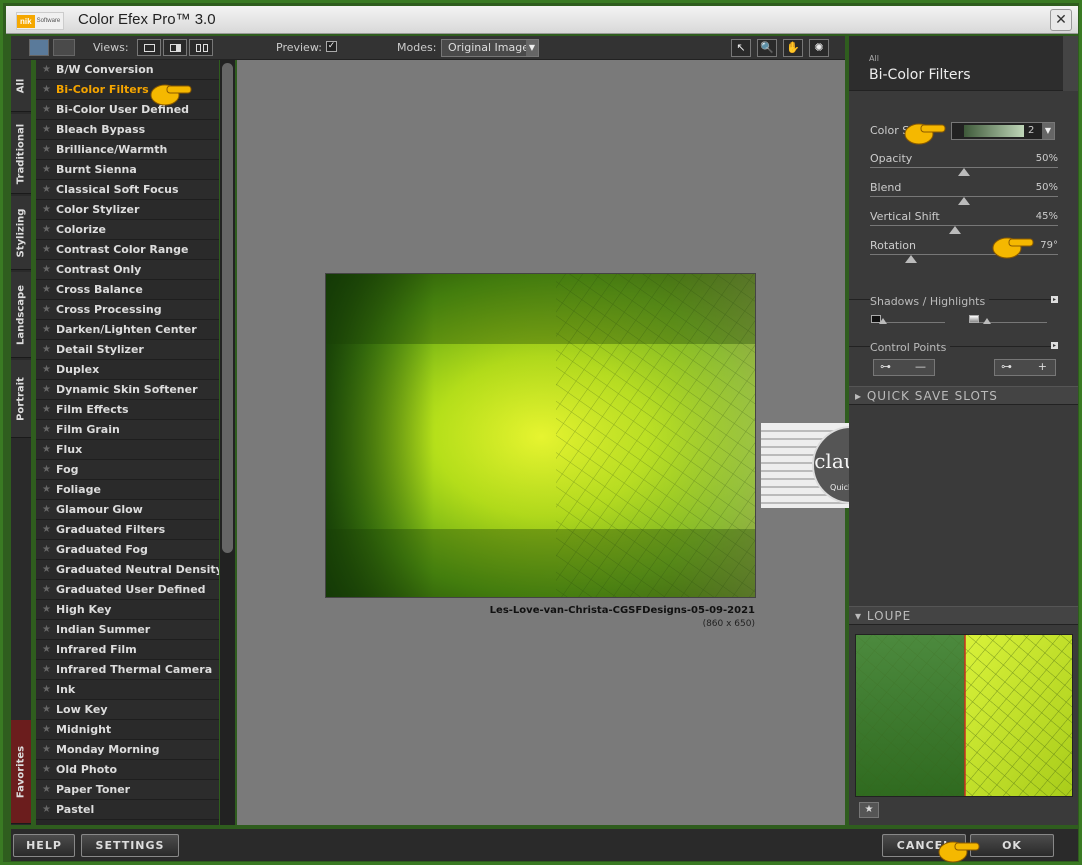  Describe the element at coordinates (793, 48) in the screenshot. I see `hand-tool-button: ✋` at that location.